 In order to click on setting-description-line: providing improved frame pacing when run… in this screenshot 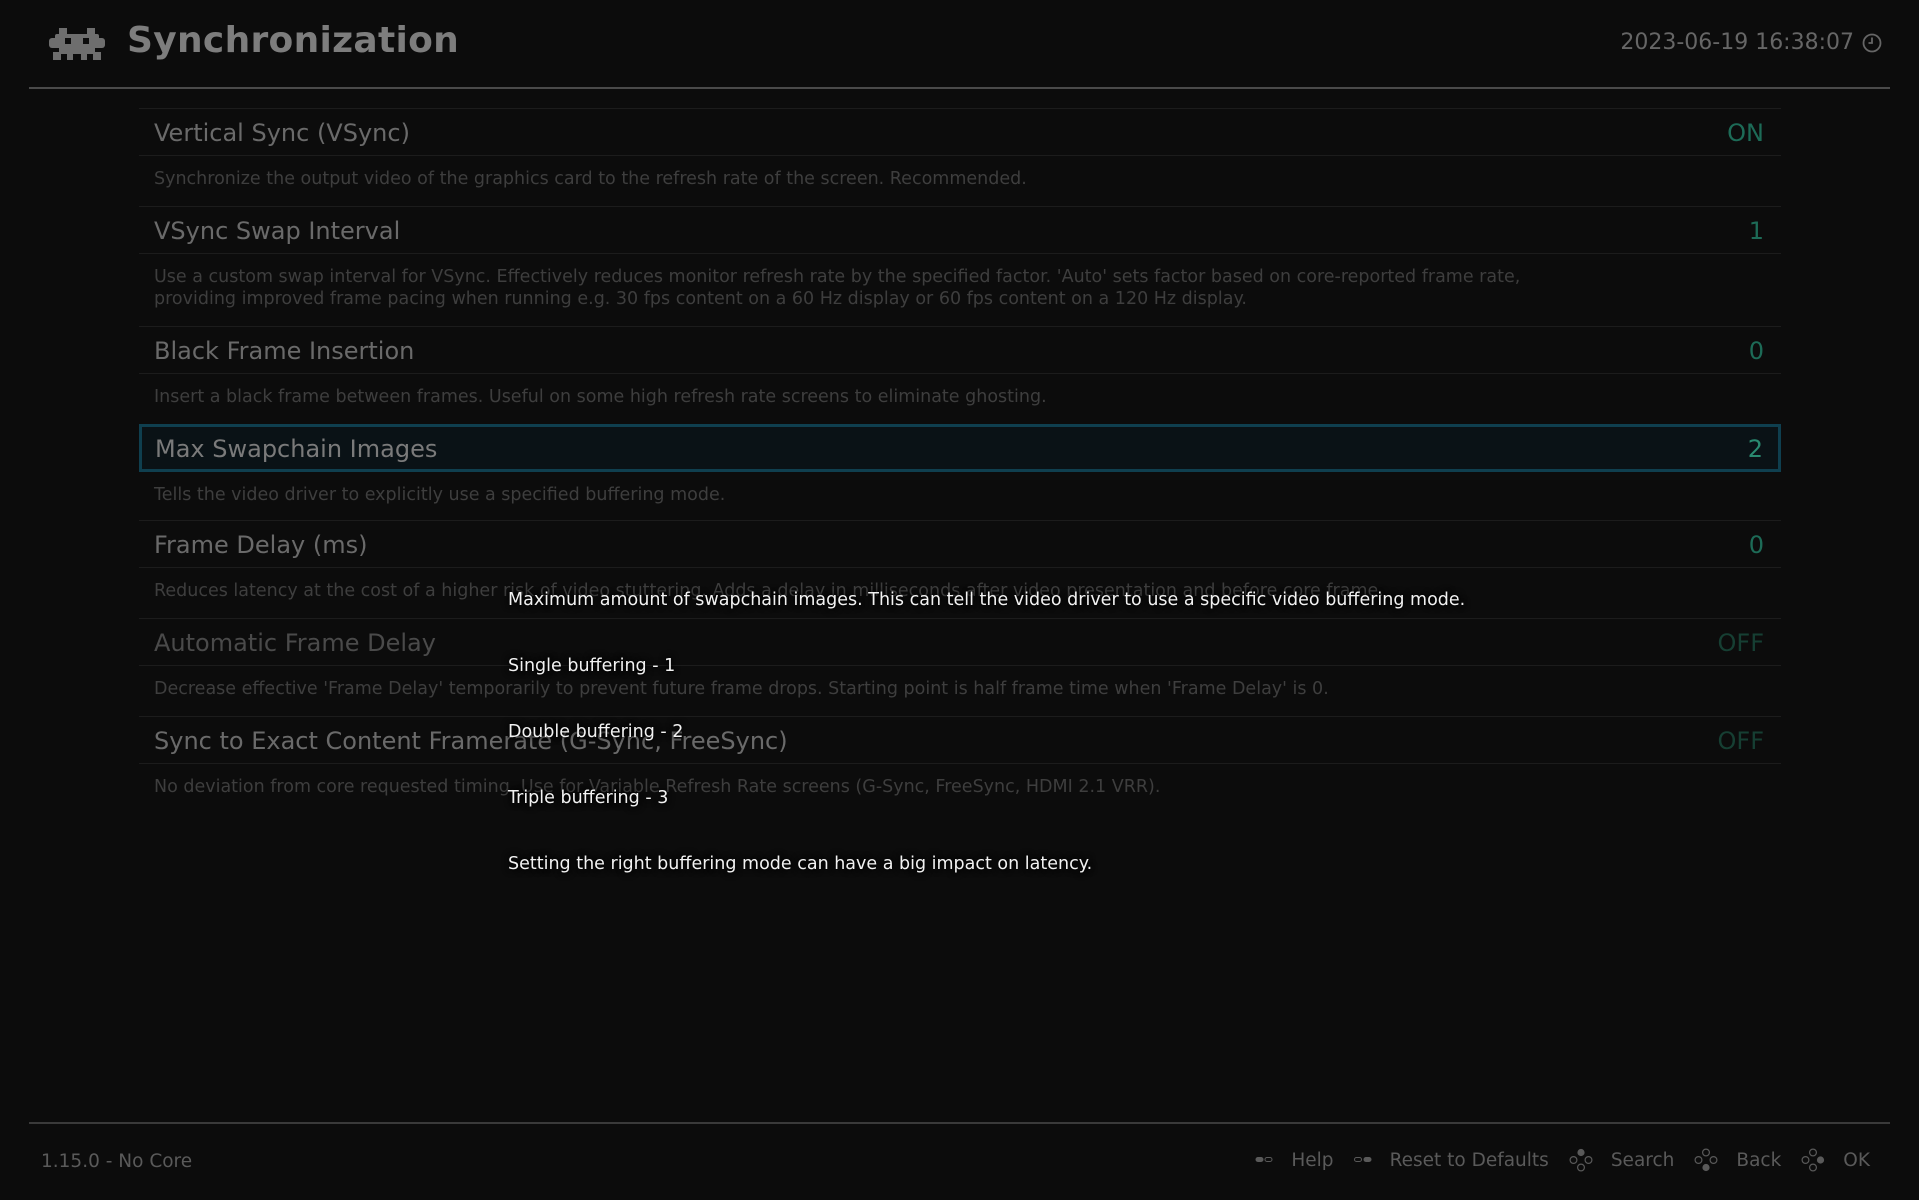, I will do `click(700, 299)`.